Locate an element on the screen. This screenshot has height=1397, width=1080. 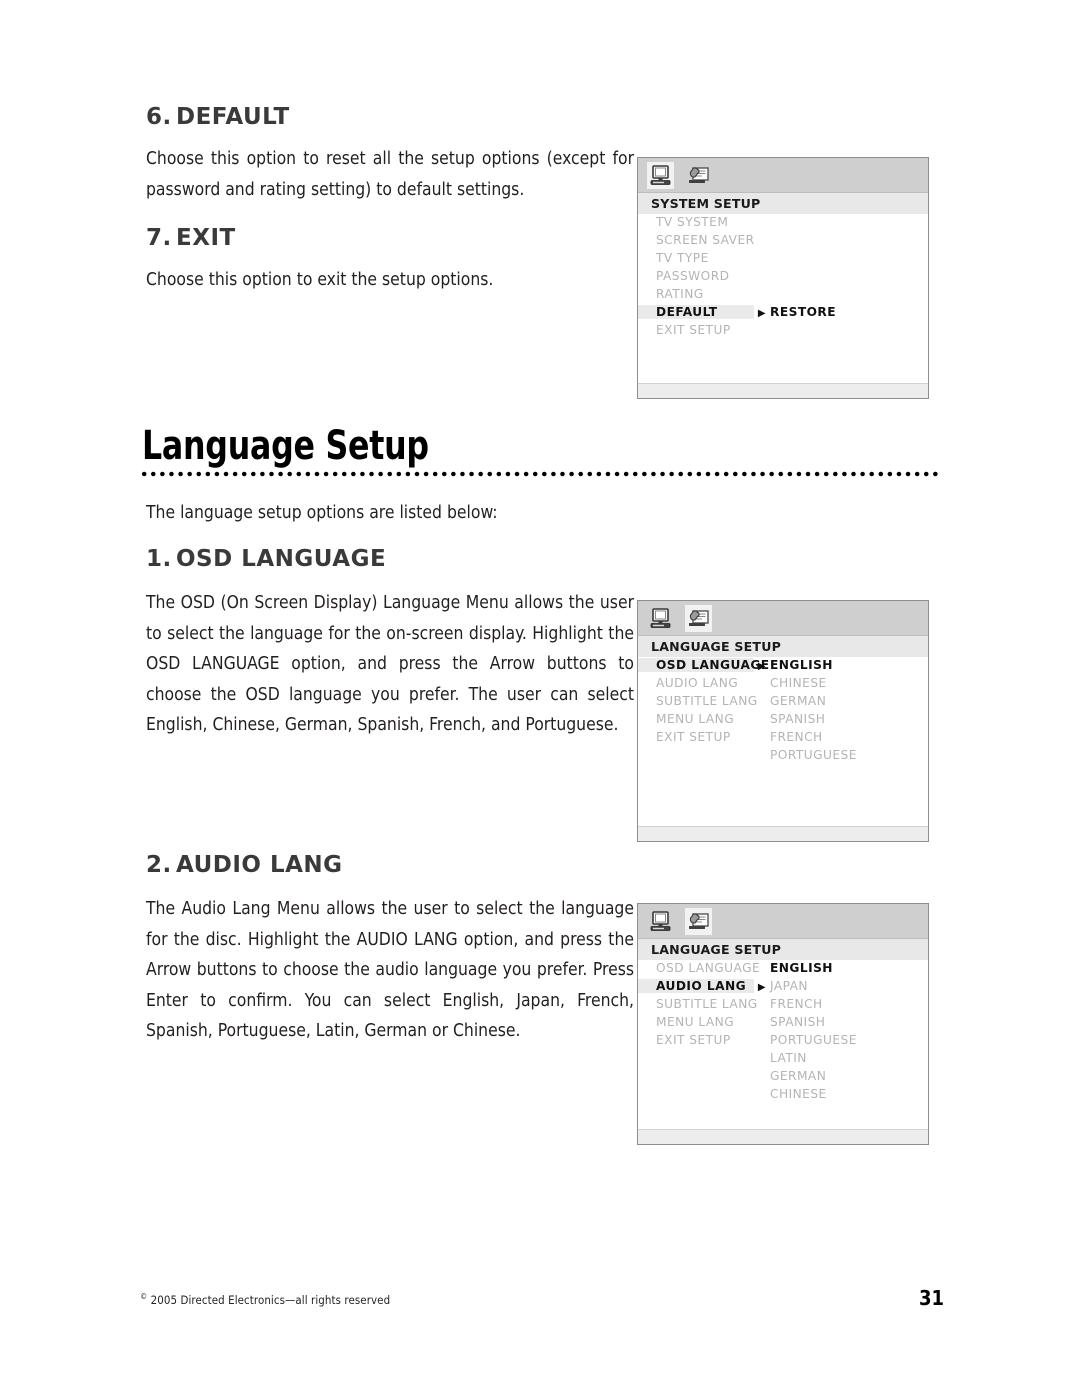
section-heading-default: 6. DEFAULT is located at coordinates (390, 117).